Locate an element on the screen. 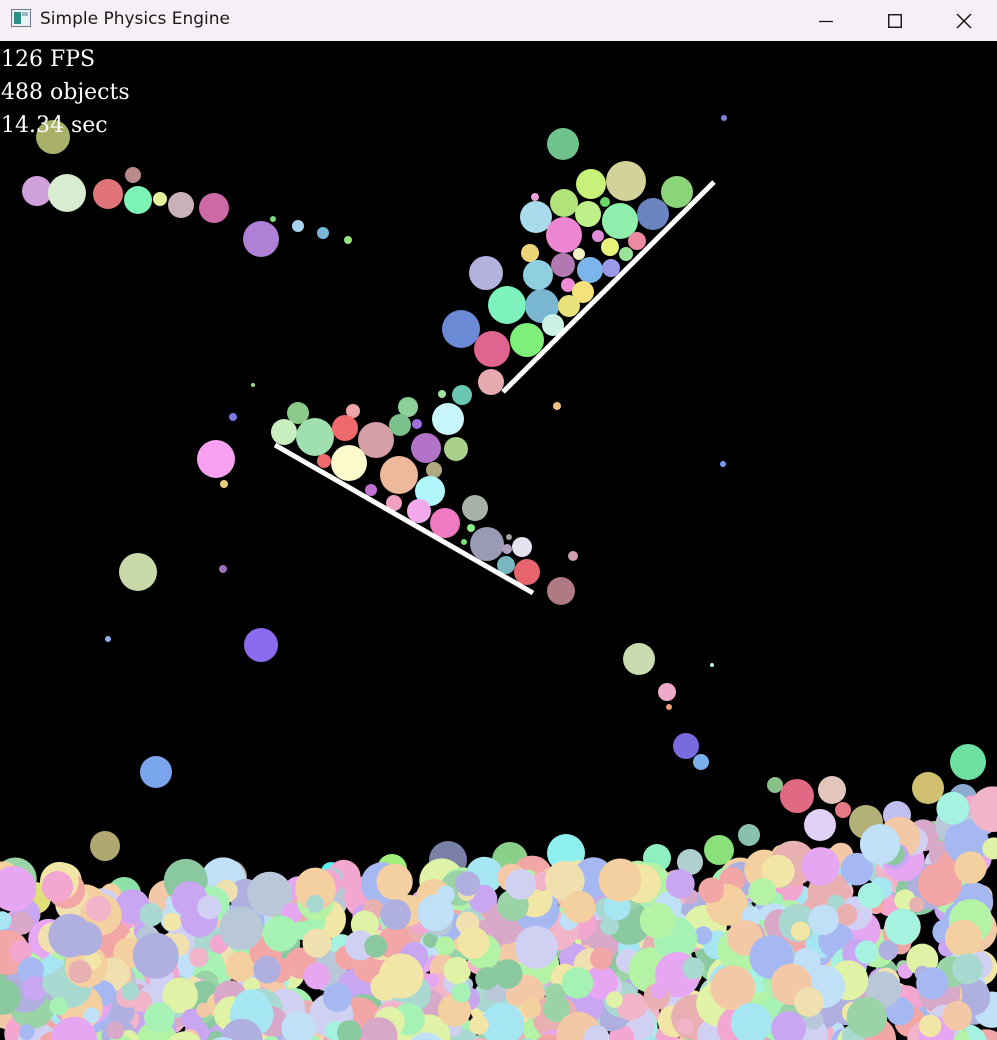 The width and height of the screenshot is (997, 1040). title-bar: Simple Physics Engine is located at coordinates (498, 20).